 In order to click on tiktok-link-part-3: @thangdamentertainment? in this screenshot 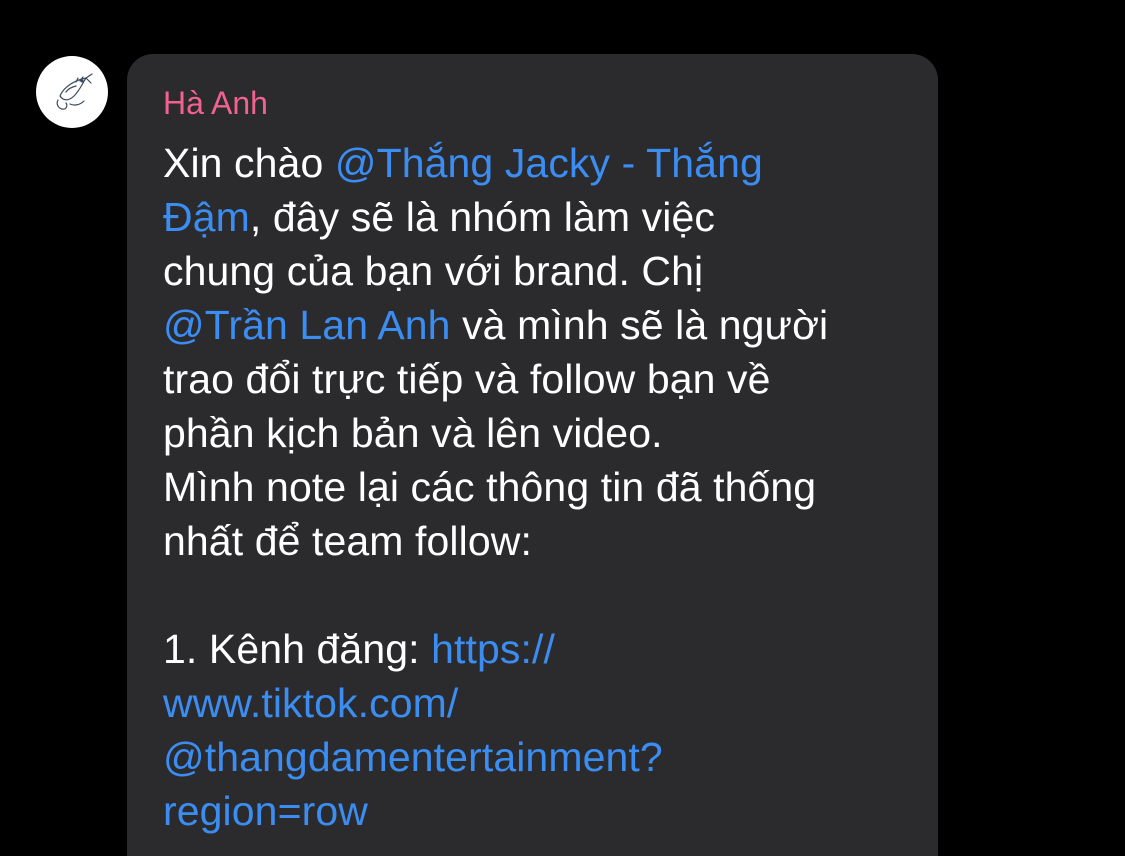, I will do `click(535, 757)`.